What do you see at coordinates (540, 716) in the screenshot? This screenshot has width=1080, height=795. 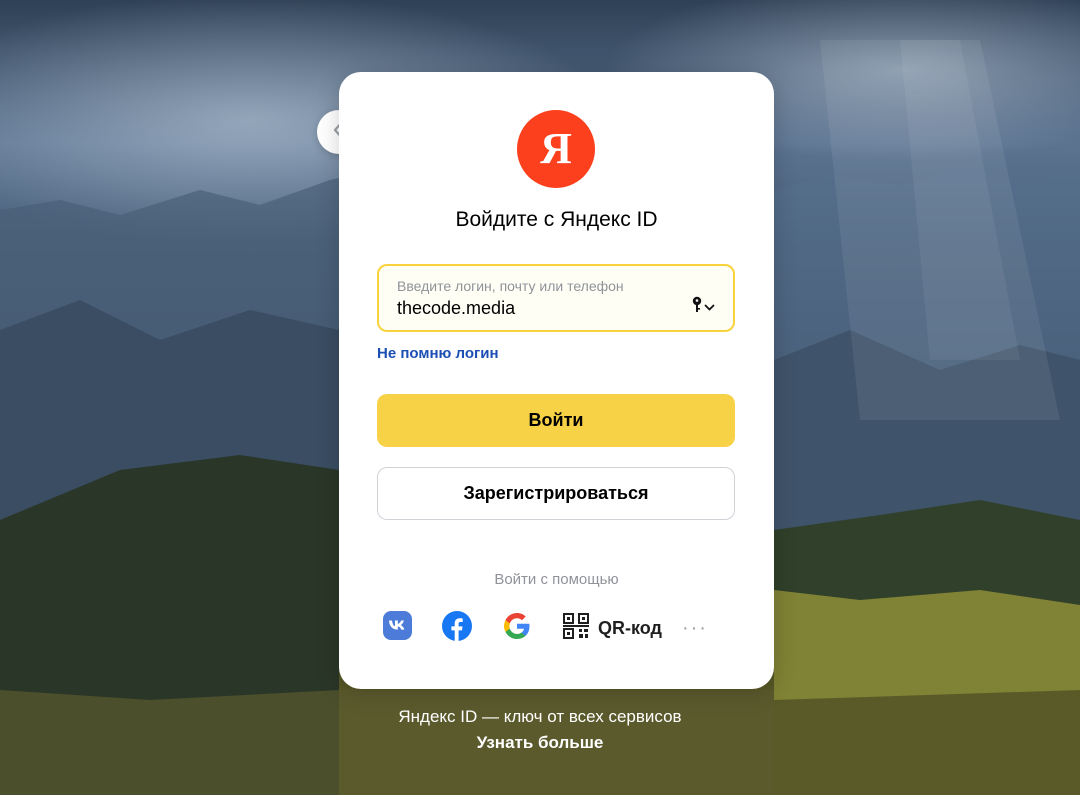 I see `footer-tagline: Яндекс ID — ключ от всех сервисов` at bounding box center [540, 716].